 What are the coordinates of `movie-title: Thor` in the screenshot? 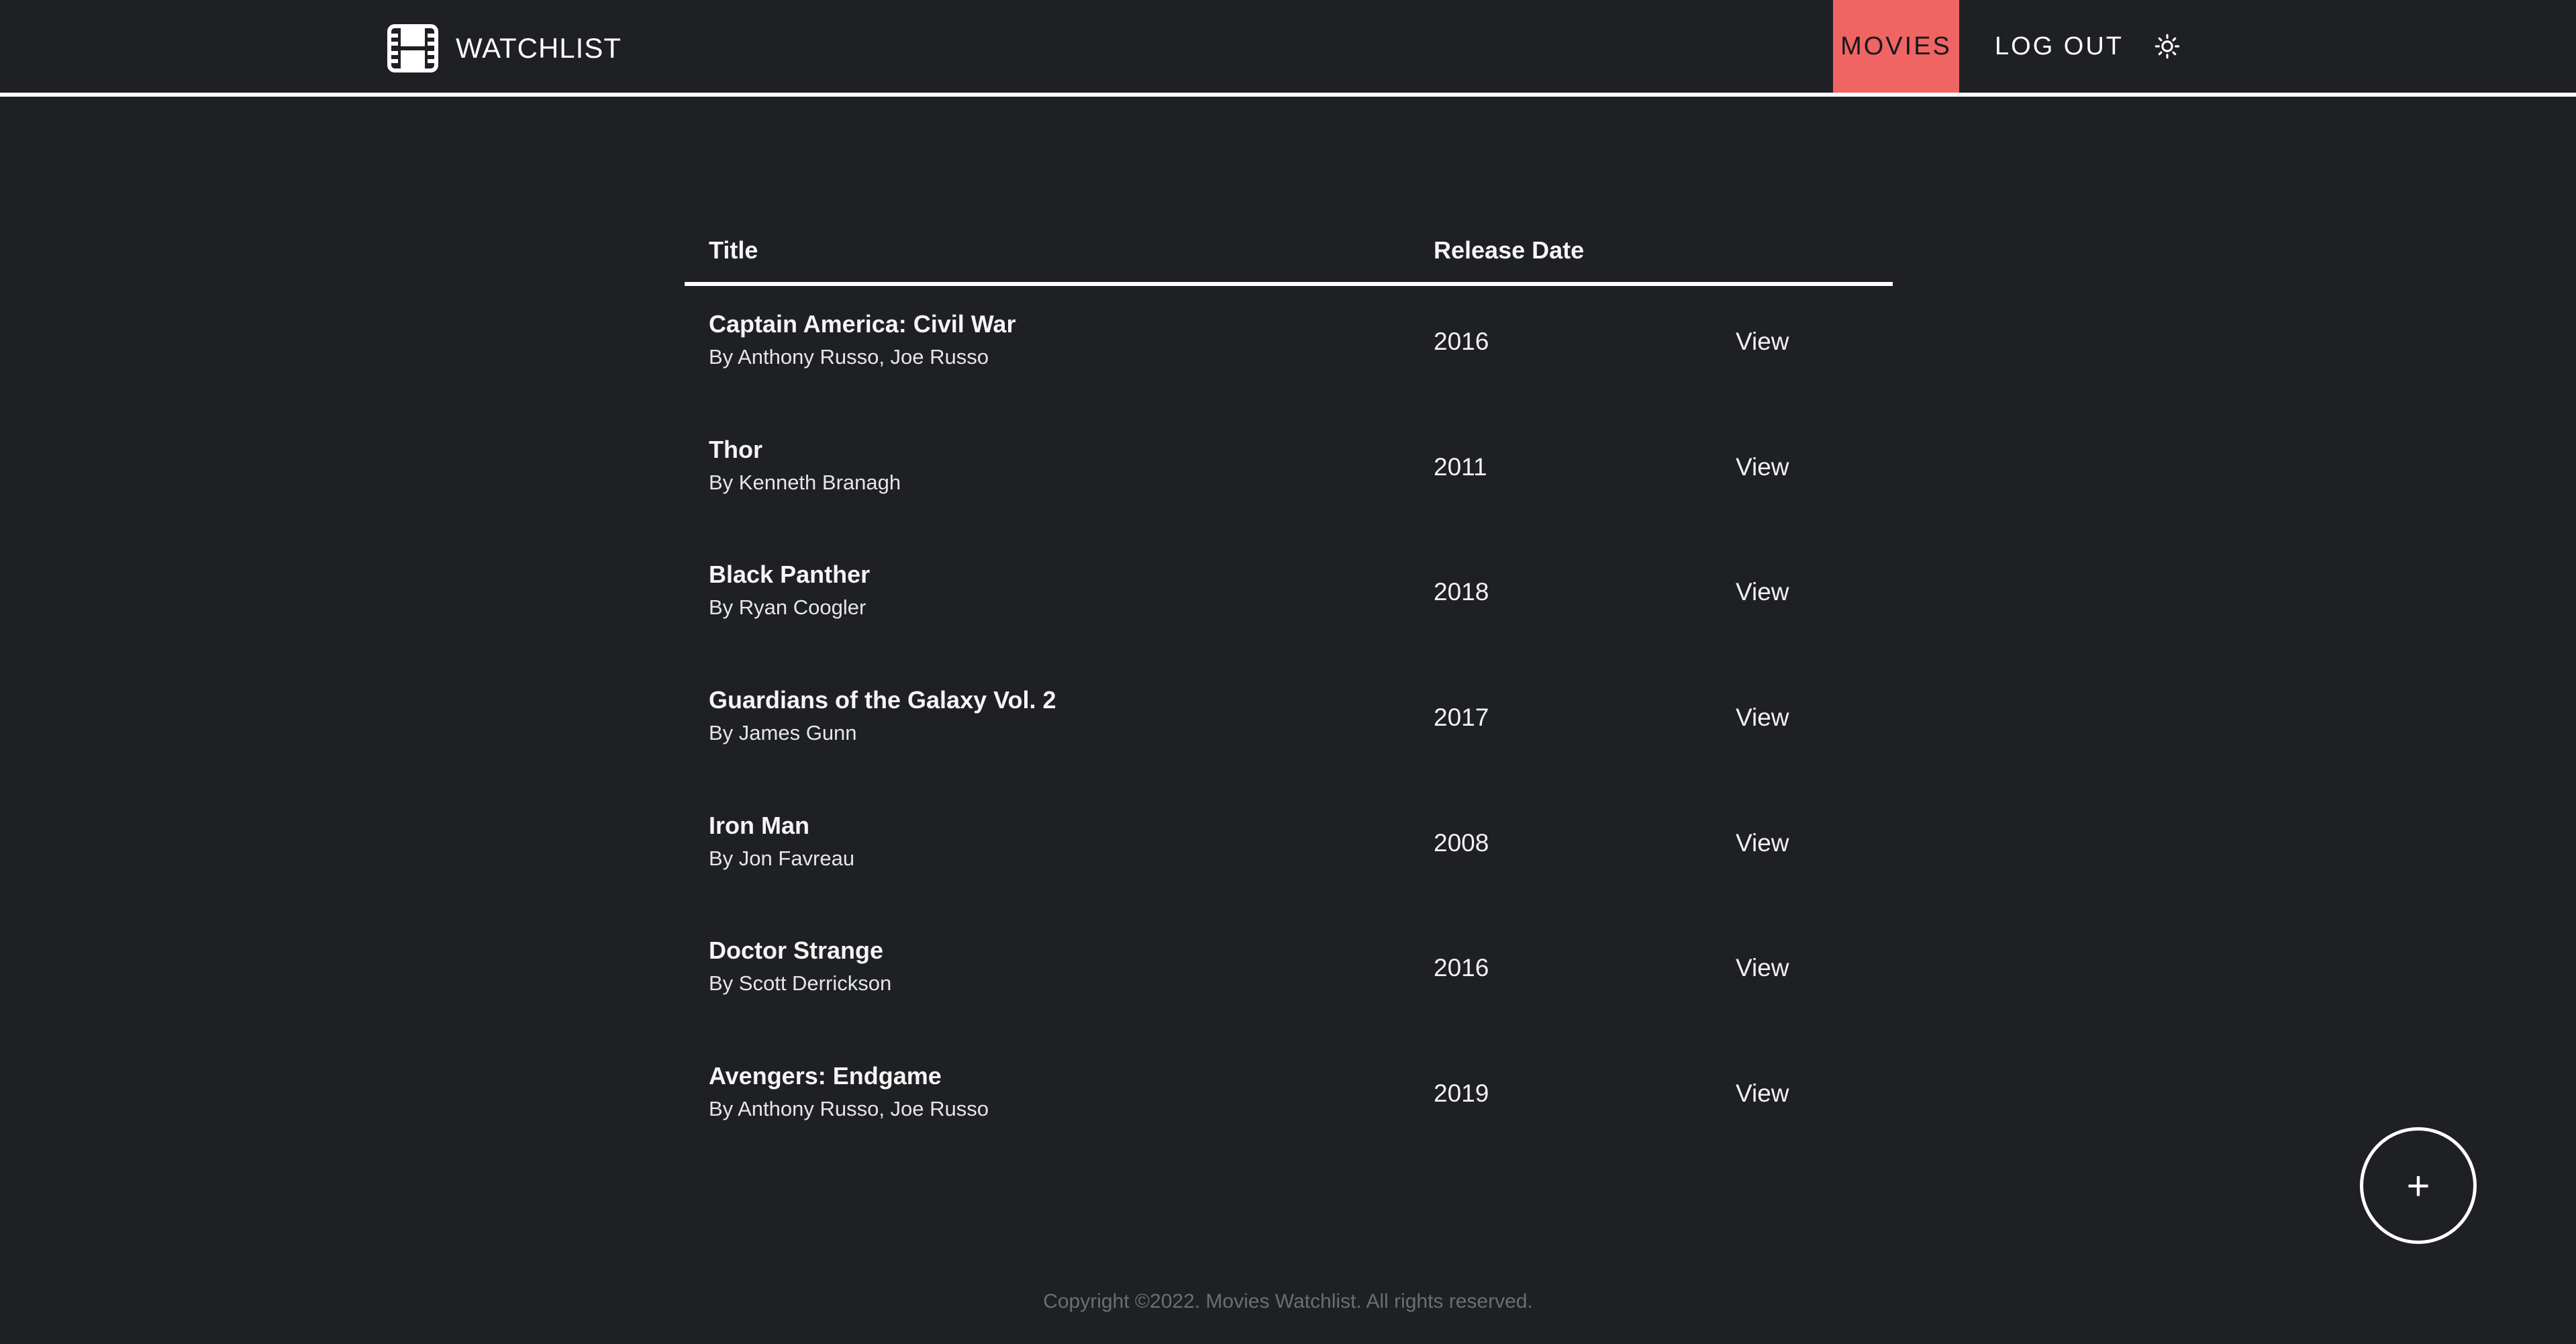 It's located at (735, 449).